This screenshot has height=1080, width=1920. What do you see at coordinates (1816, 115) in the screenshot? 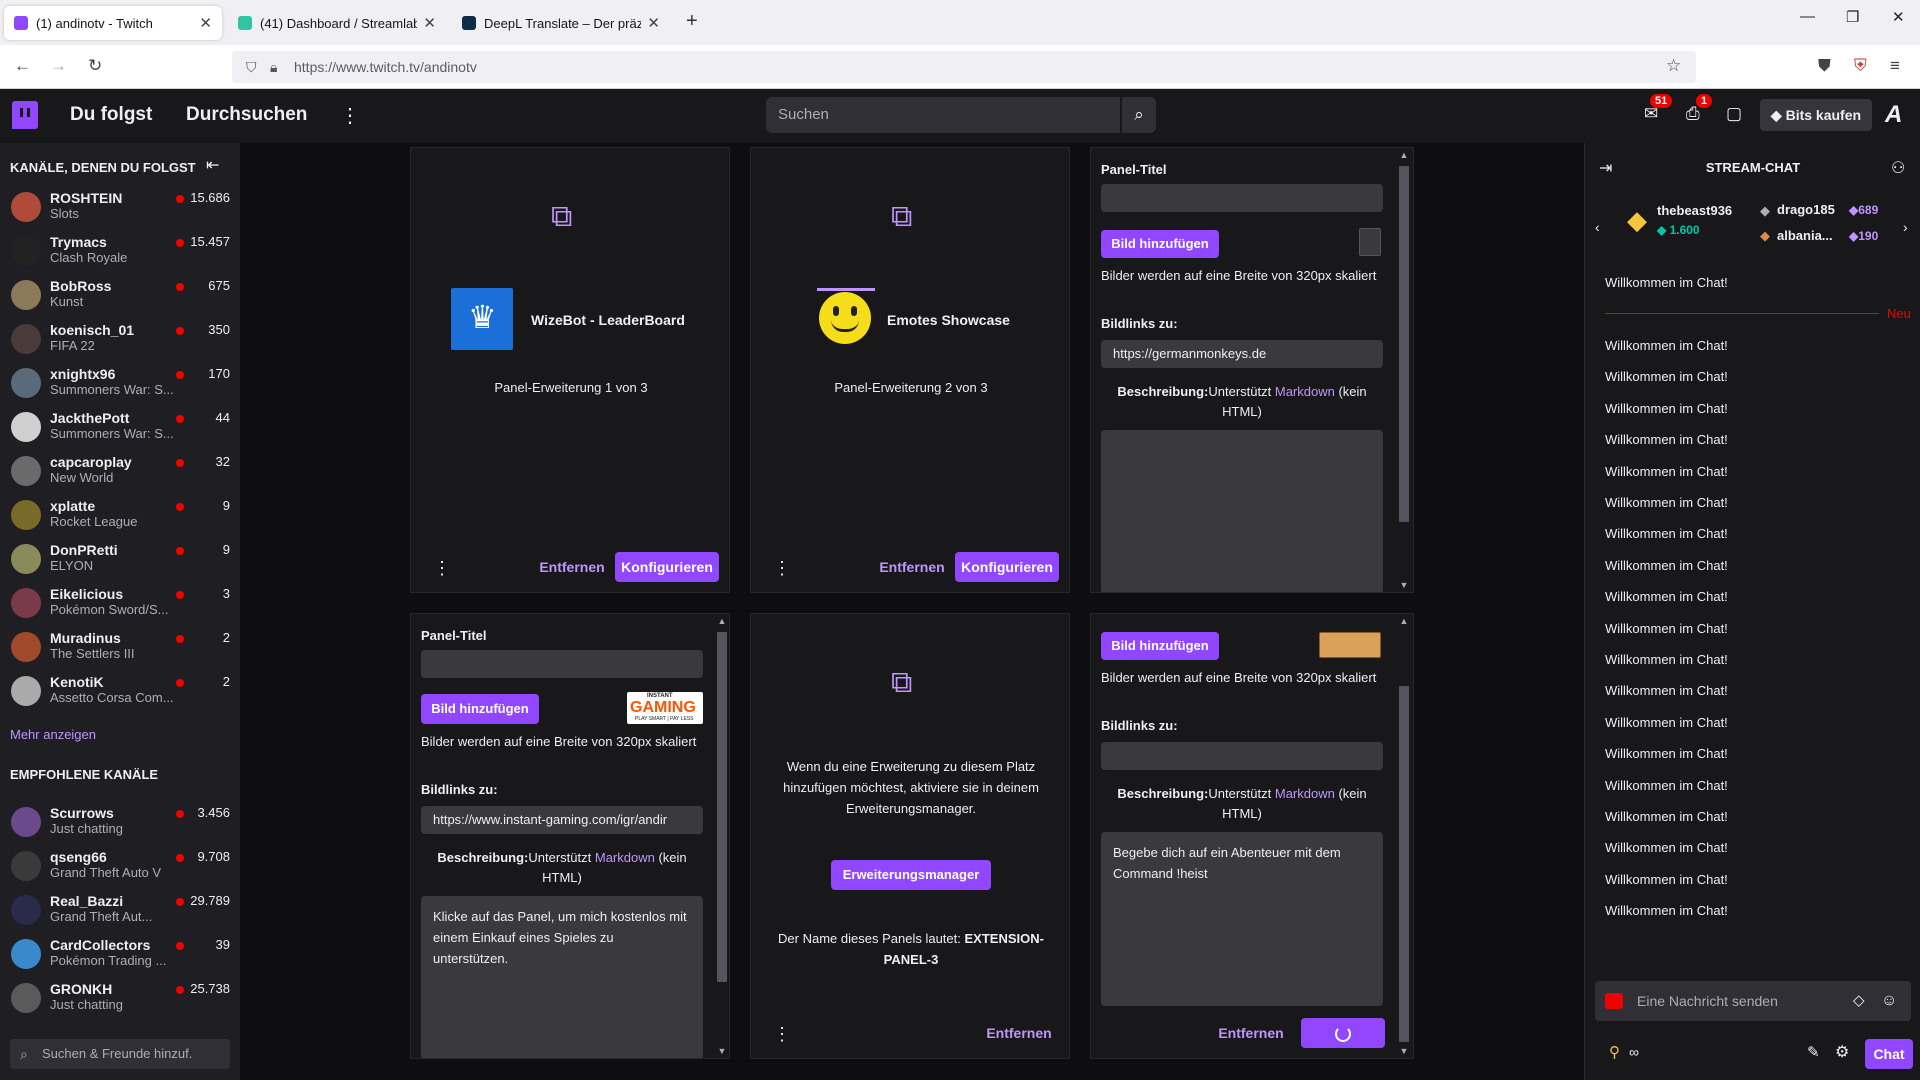
I see `buy-bits-button: ◆ Bits kaufen` at bounding box center [1816, 115].